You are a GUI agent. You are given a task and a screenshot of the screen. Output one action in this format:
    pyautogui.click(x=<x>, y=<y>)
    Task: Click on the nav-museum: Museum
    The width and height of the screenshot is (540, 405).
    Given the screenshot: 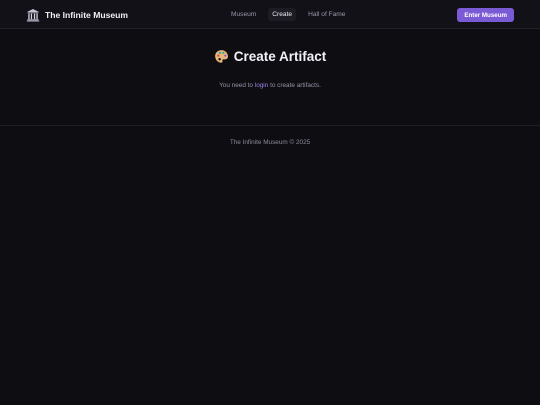 What is the action you would take?
    pyautogui.click(x=243, y=14)
    